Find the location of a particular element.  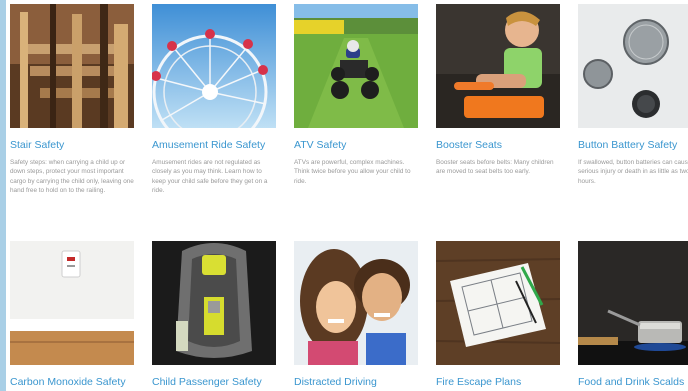

card-title: Stair Safety is located at coordinates (72, 145).